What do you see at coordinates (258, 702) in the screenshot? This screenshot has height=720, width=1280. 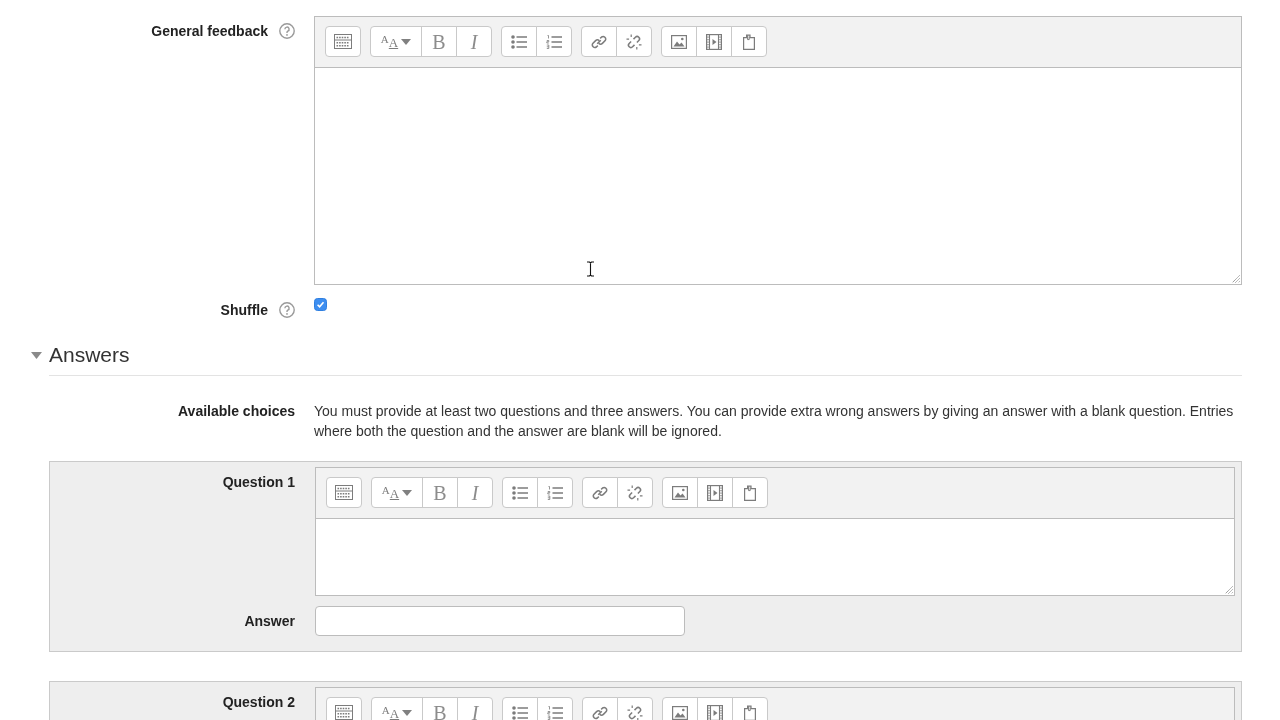 I see `field-label: Question 2` at bounding box center [258, 702].